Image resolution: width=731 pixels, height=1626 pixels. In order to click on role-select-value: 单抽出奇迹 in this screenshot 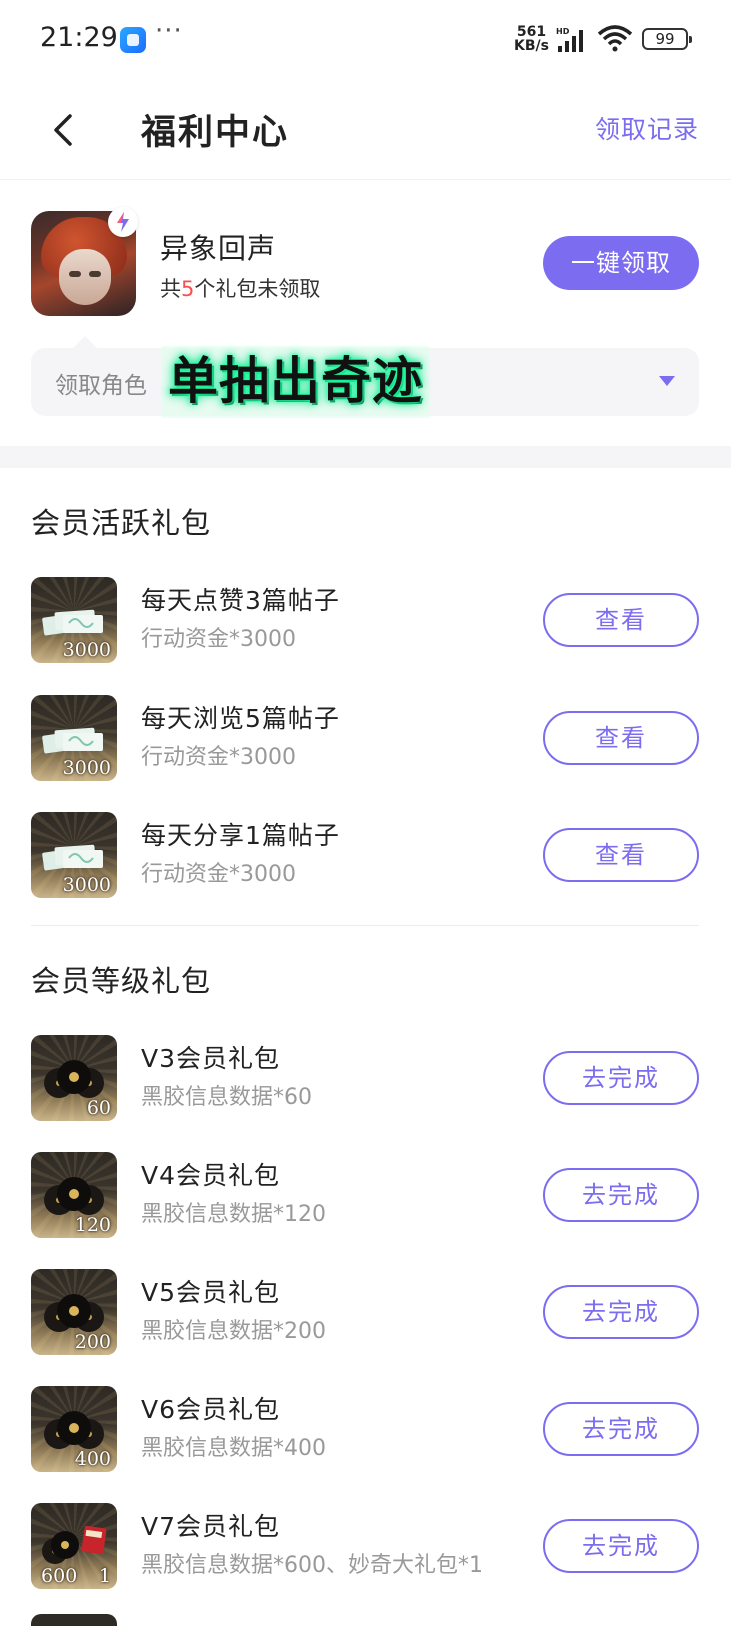, I will do `click(295, 382)`.